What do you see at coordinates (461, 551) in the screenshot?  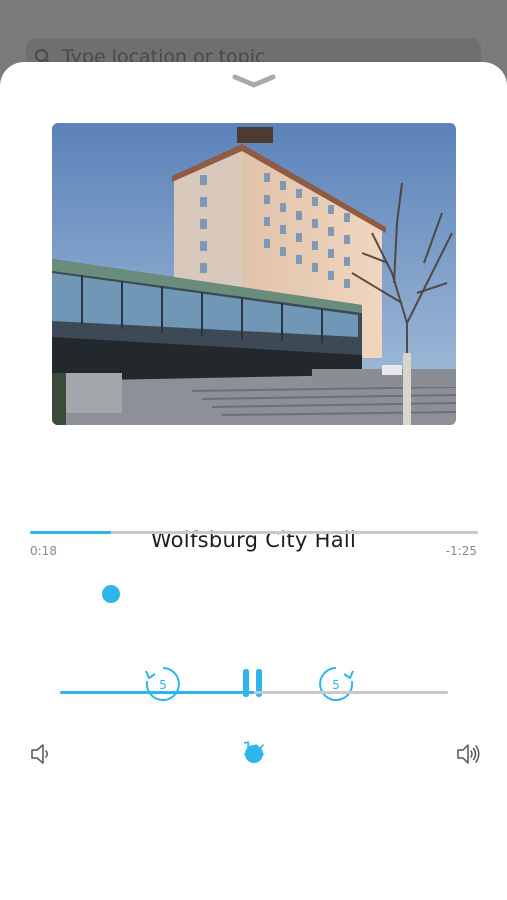 I see `remaining-time: -1:25` at bounding box center [461, 551].